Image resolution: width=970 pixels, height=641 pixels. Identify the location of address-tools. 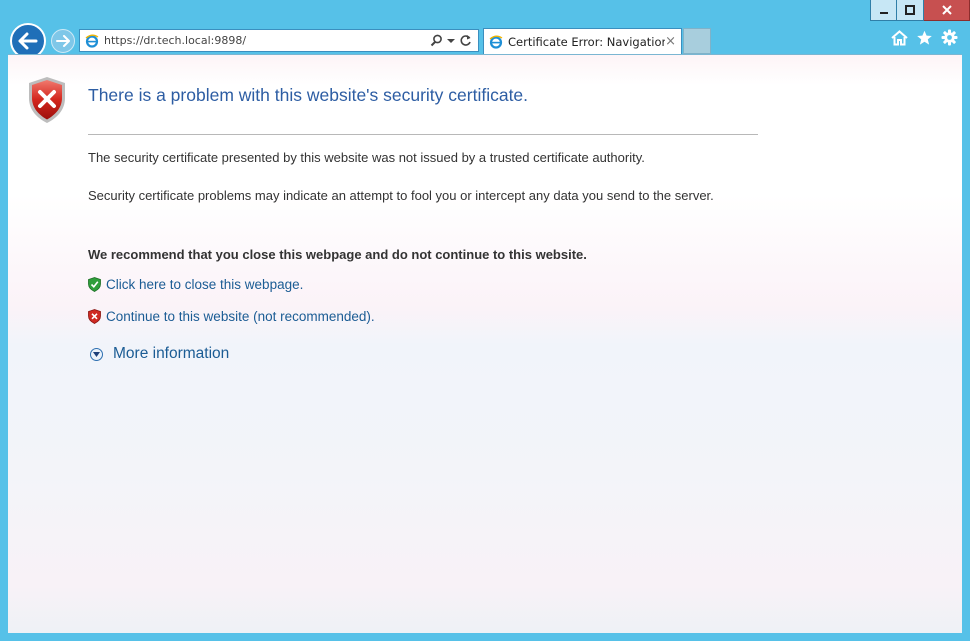
(451, 40).